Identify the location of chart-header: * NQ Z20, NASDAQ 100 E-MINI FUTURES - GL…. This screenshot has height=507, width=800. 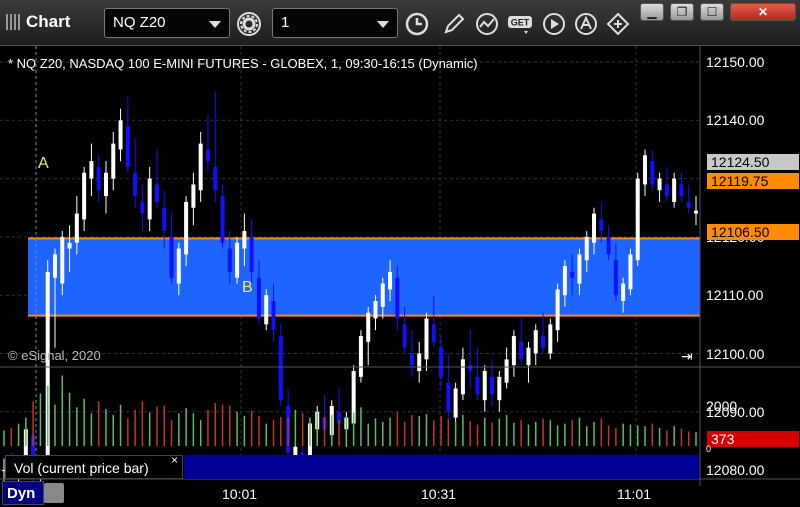
(243, 63).